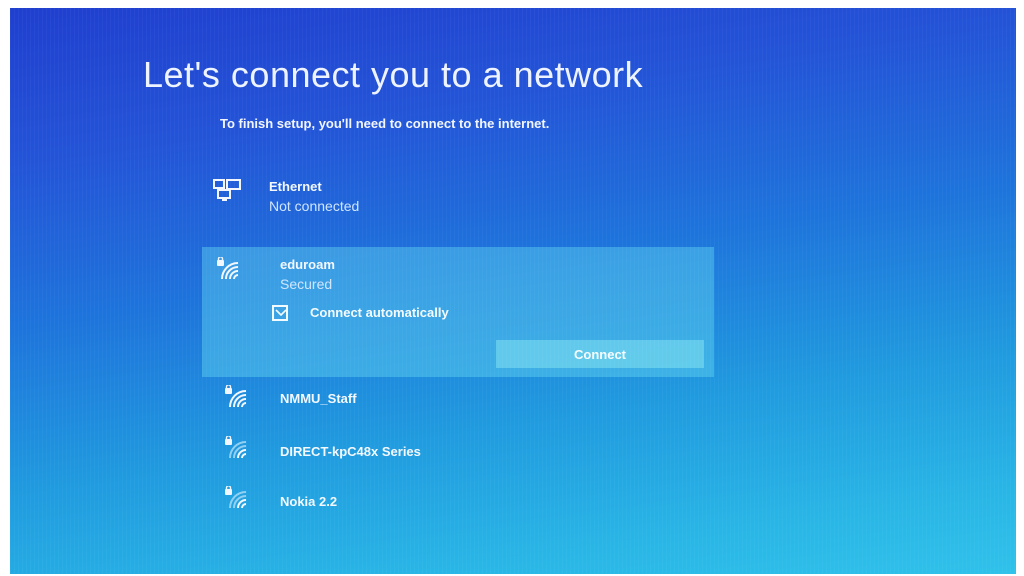 The height and width of the screenshot is (576, 1024). I want to click on network-item-nmmu-staff: NMMU_Staff, so click(465, 400).